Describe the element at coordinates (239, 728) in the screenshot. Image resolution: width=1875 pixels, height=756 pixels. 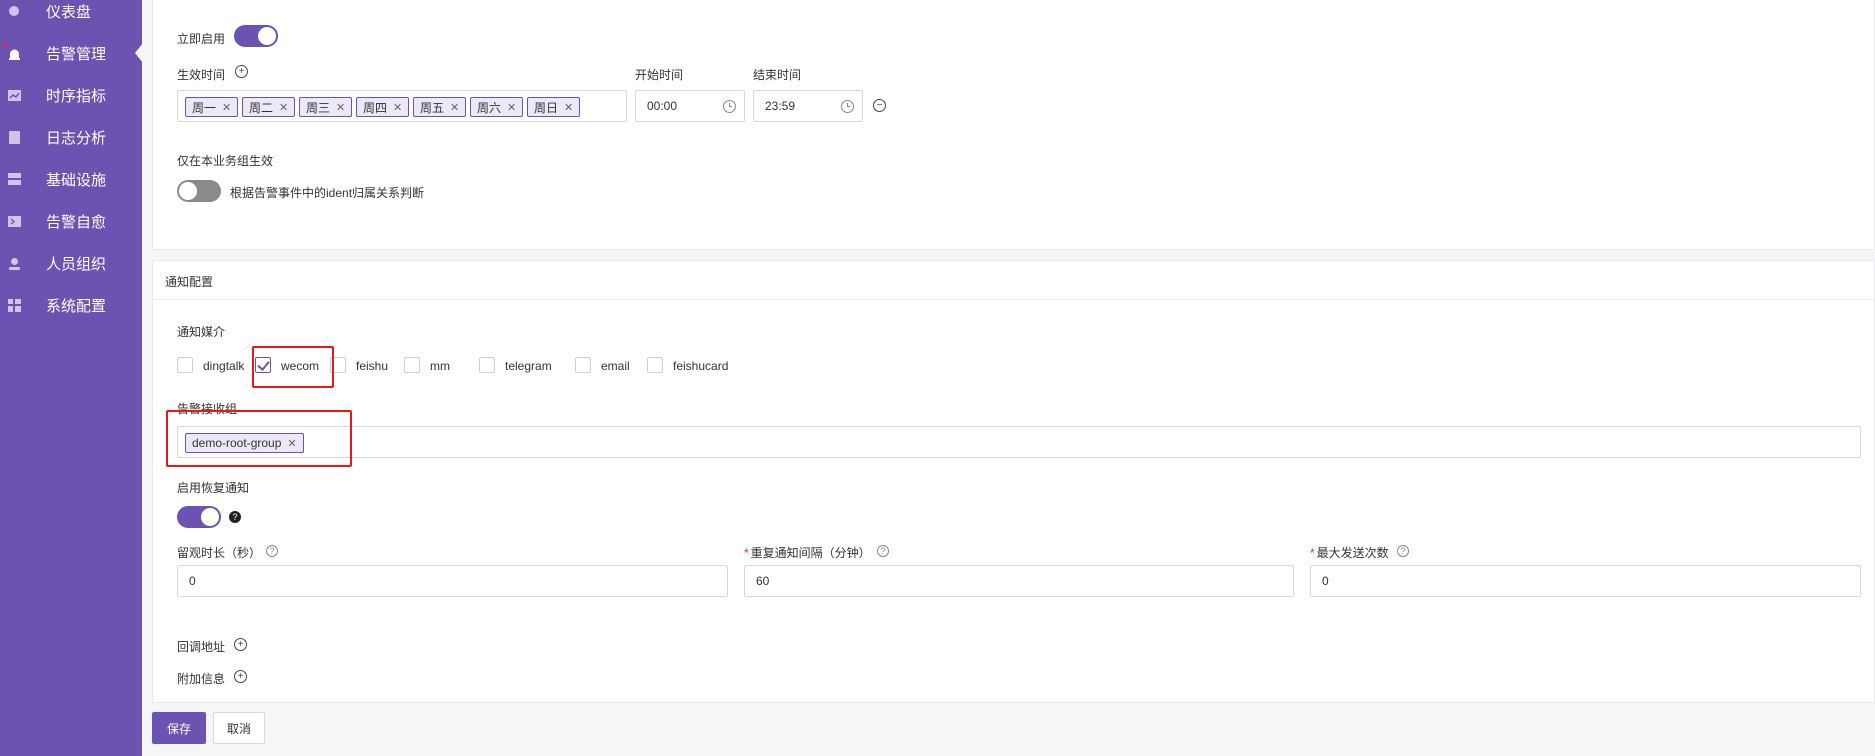
I see `cancel-button: 取消` at that location.